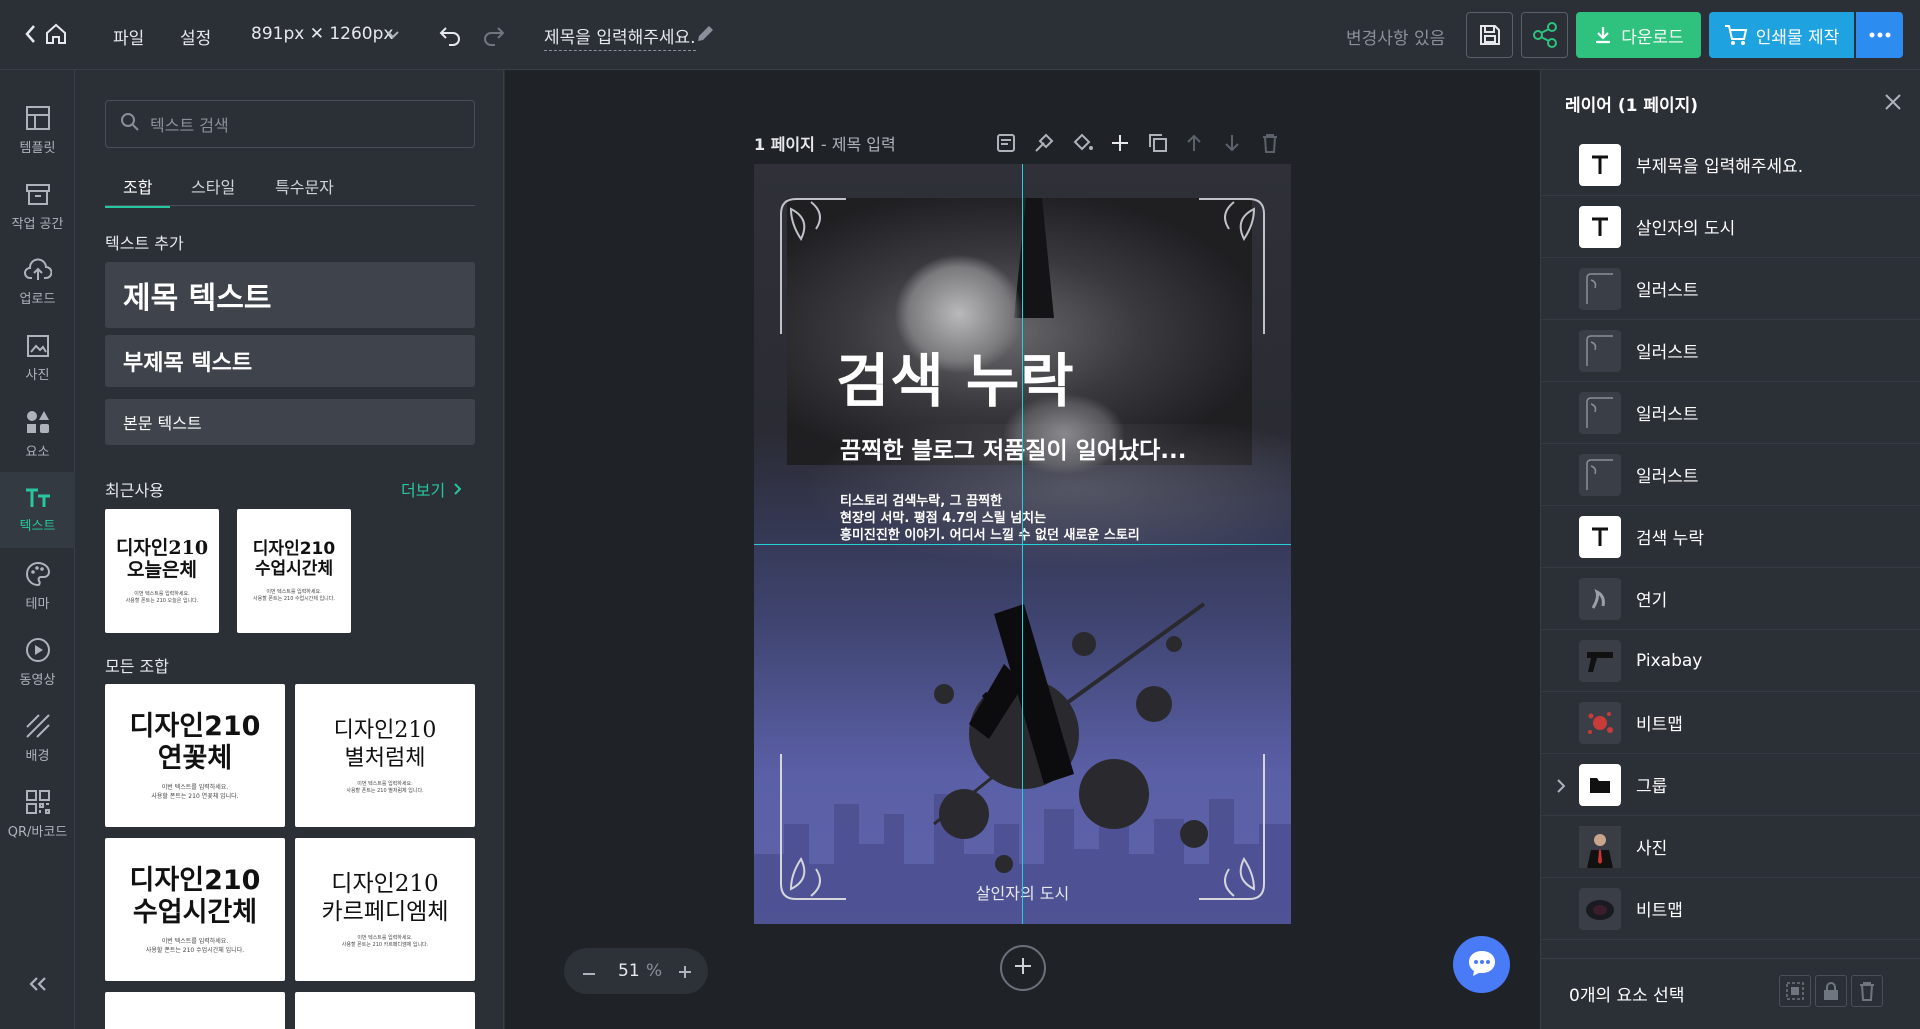 The width and height of the screenshot is (1920, 1029). What do you see at coordinates (1232, 145) in the screenshot?
I see `move-down-icon` at bounding box center [1232, 145].